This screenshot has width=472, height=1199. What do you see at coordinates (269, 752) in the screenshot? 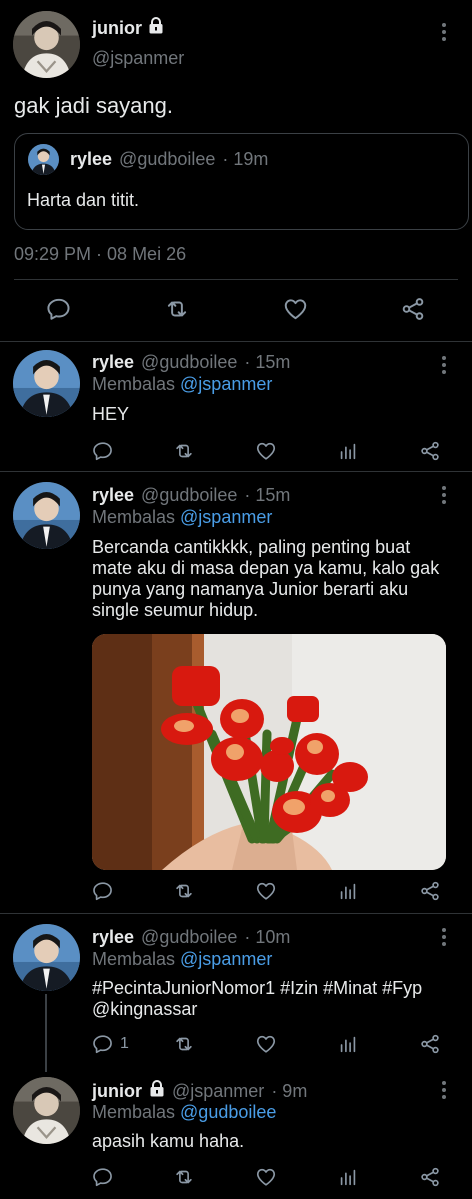
I see `chili-bouquet-photo` at bounding box center [269, 752].